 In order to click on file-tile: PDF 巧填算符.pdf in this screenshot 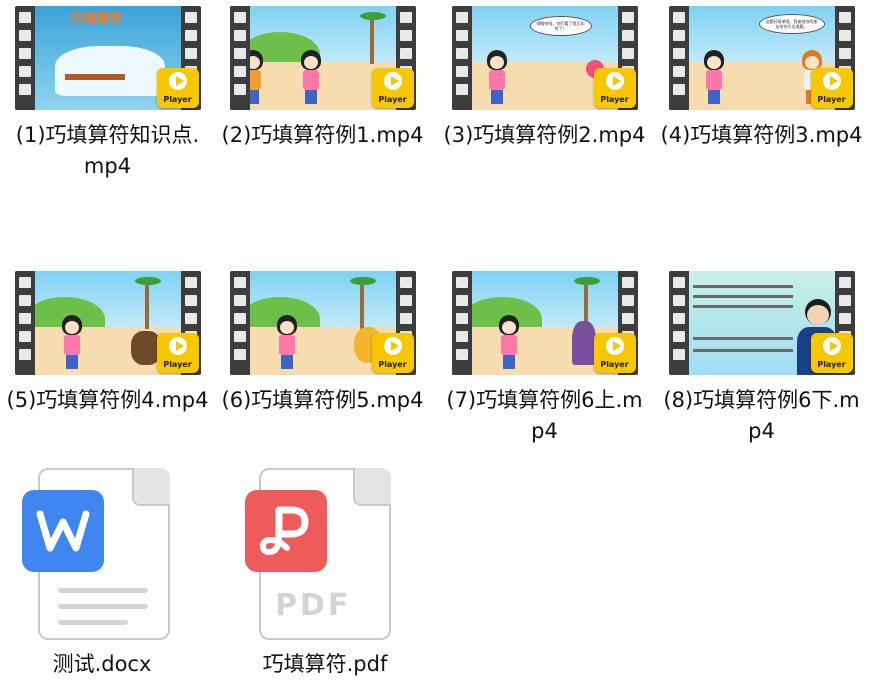, I will do `click(322, 572)`.